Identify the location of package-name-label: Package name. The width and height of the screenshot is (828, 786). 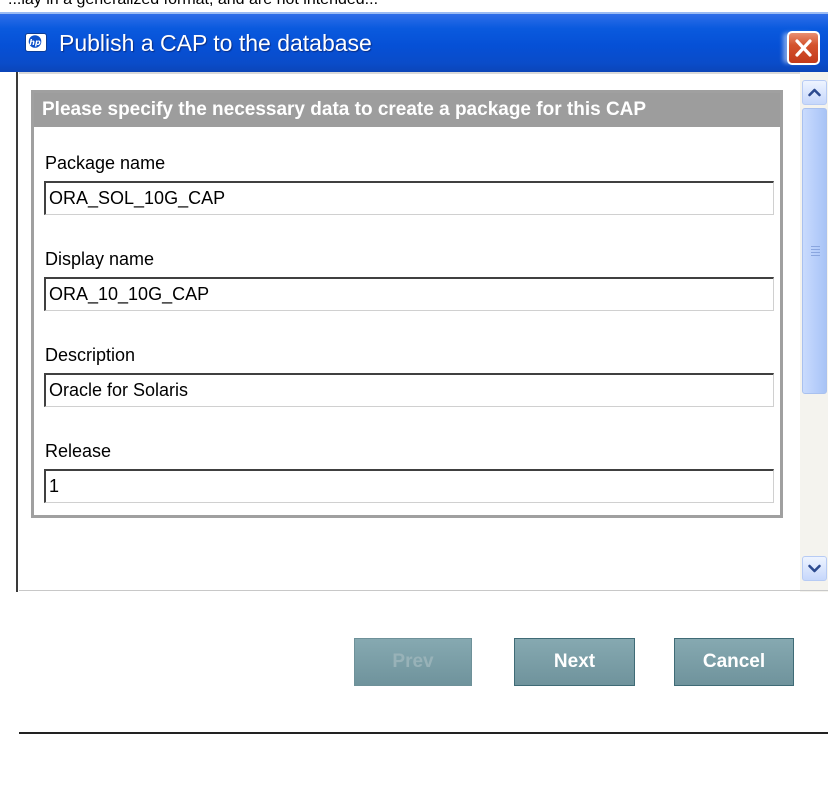
(105, 163).